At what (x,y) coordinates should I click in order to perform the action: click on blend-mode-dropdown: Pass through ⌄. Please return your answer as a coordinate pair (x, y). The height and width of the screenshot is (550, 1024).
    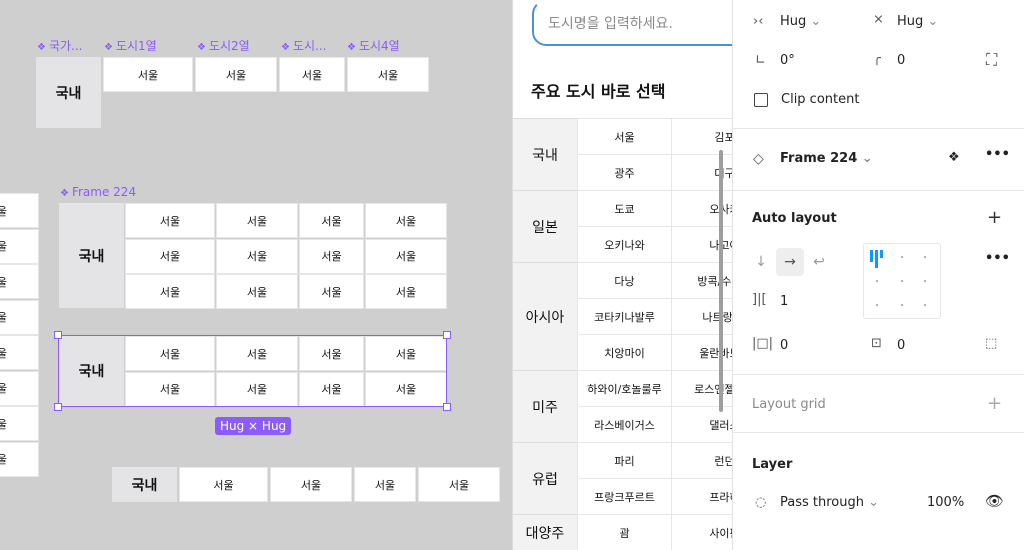
    Looking at the image, I should click on (829, 502).